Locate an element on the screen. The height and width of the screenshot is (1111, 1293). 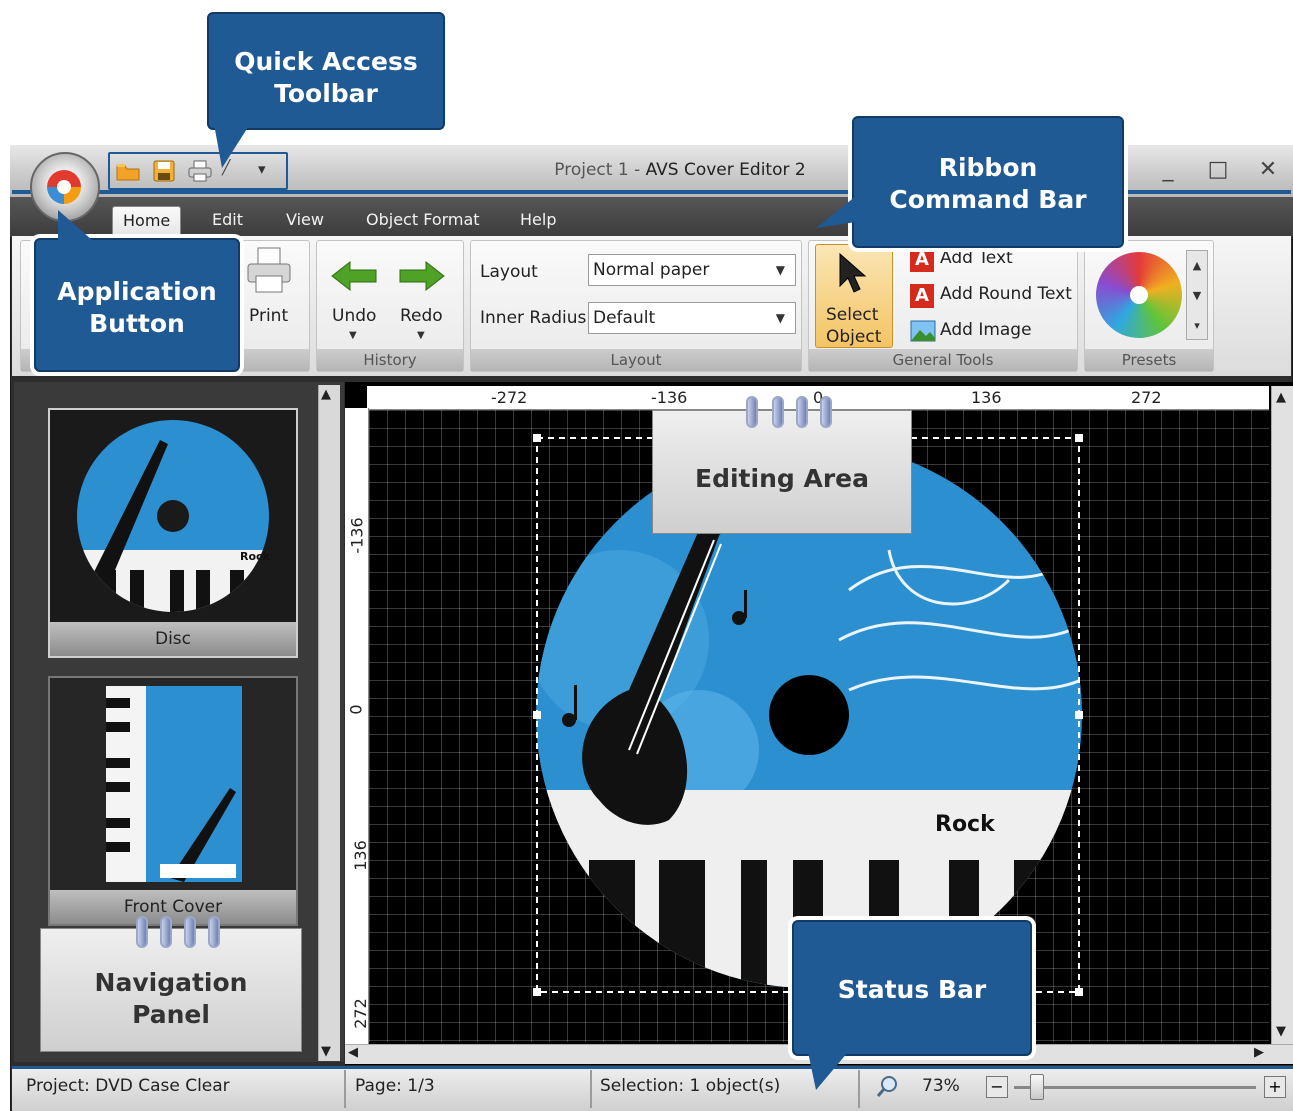
tab-object-format: Object Format is located at coordinates (423, 221).